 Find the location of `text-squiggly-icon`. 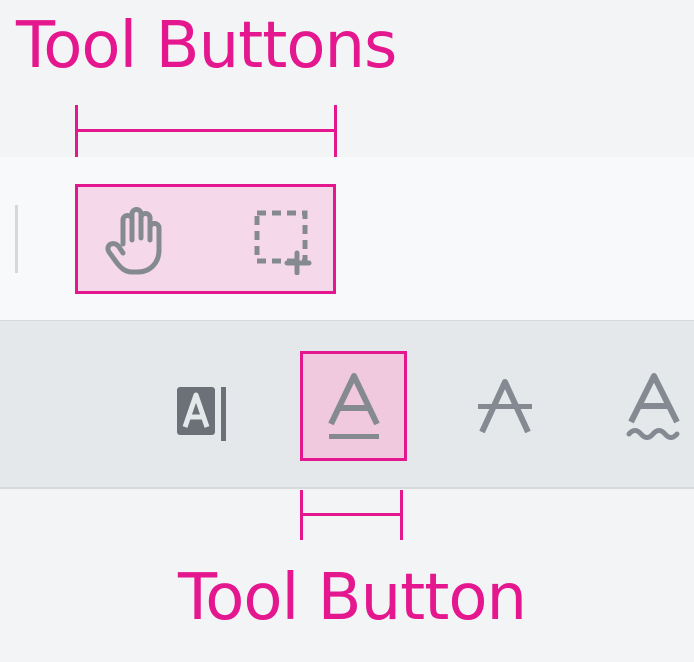

text-squiggly-icon is located at coordinates (653, 406).